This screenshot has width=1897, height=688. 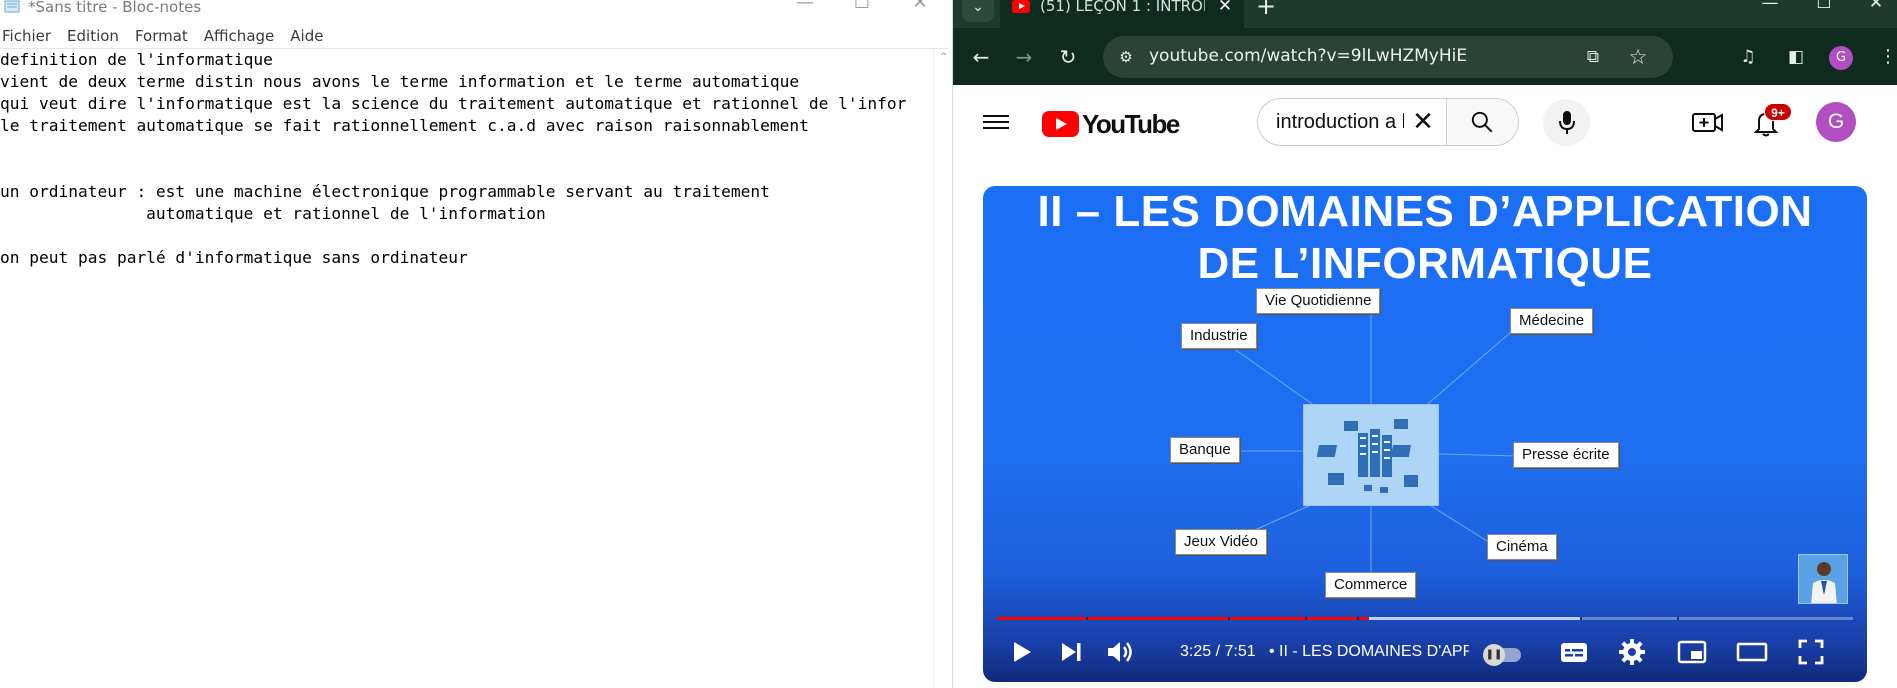 What do you see at coordinates (310, 36) in the screenshot?
I see `menu-aide: Aide` at bounding box center [310, 36].